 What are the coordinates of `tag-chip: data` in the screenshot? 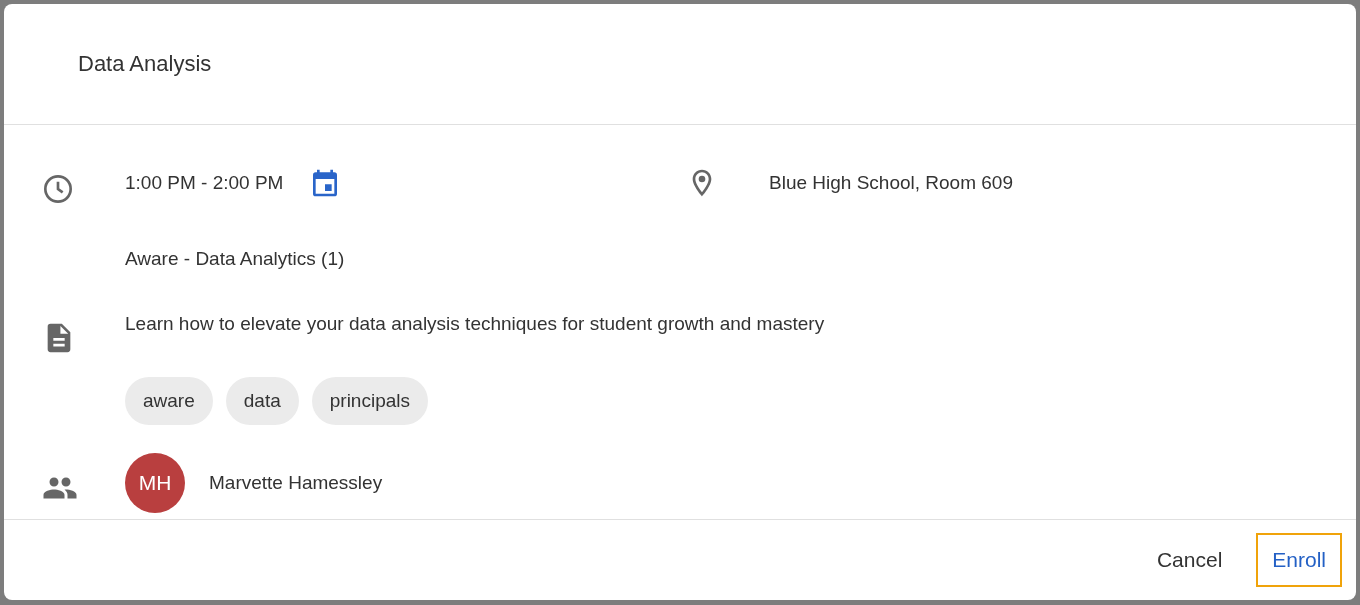 It's located at (262, 400).